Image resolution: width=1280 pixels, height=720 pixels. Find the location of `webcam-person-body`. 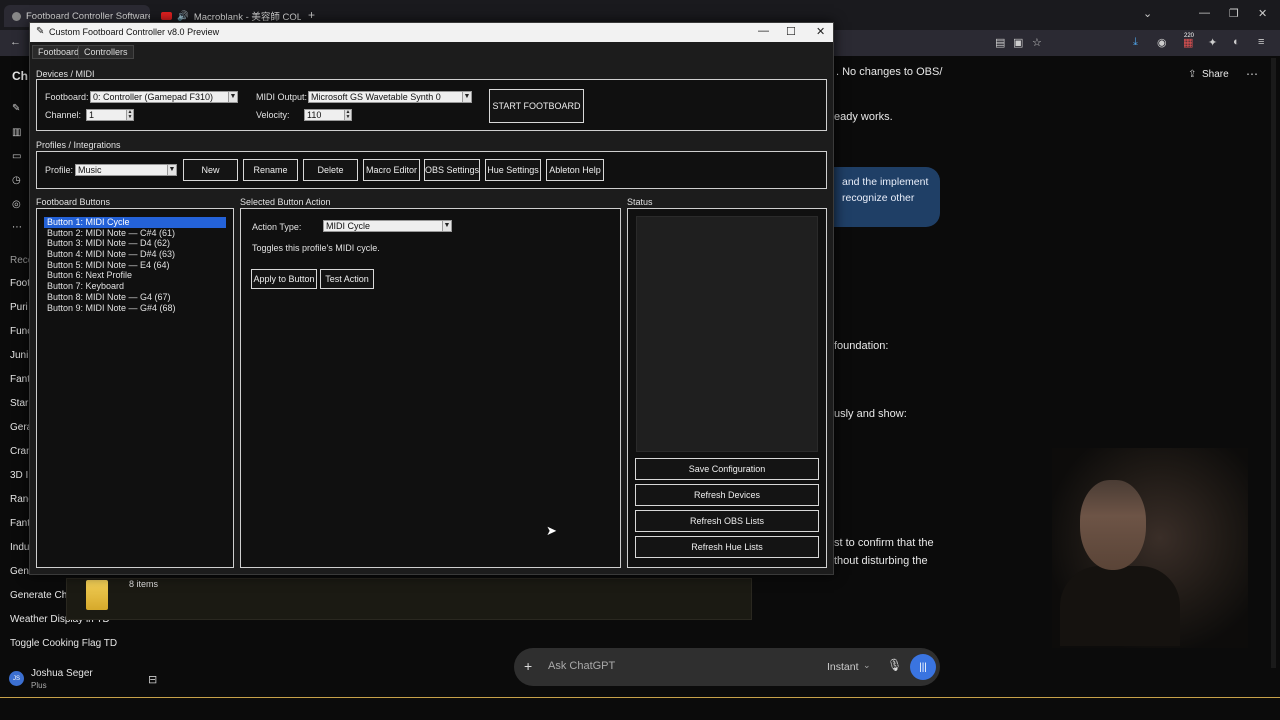

webcam-person-body is located at coordinates (1120, 606).